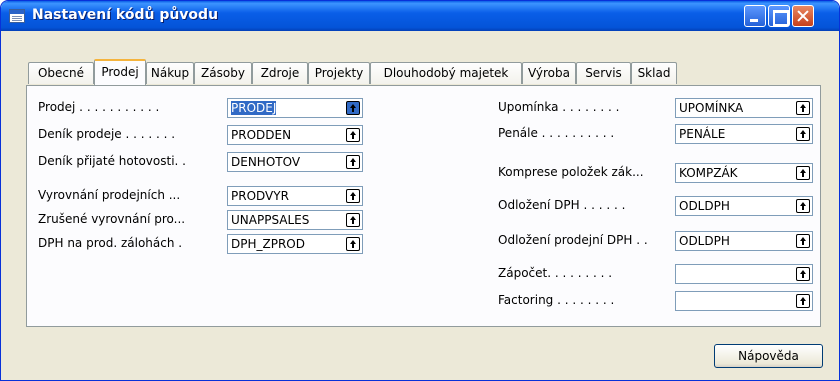 This screenshot has height=381, width=840. I want to click on tab-prodej: Prodej, so click(120, 72).